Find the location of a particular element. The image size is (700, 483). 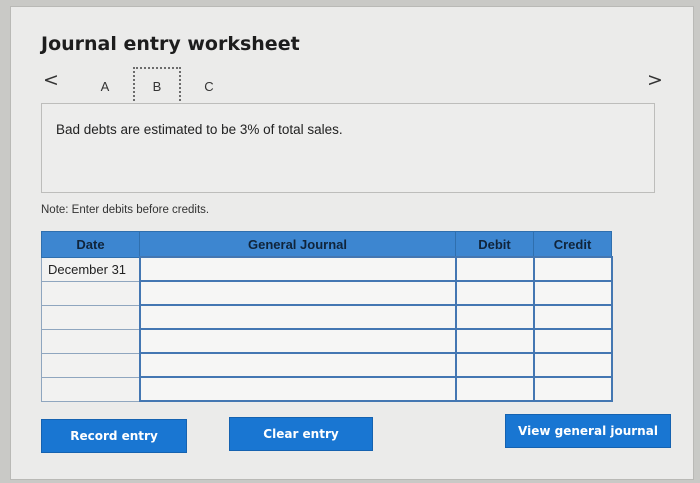

table-row: December 31 is located at coordinates (327, 269).